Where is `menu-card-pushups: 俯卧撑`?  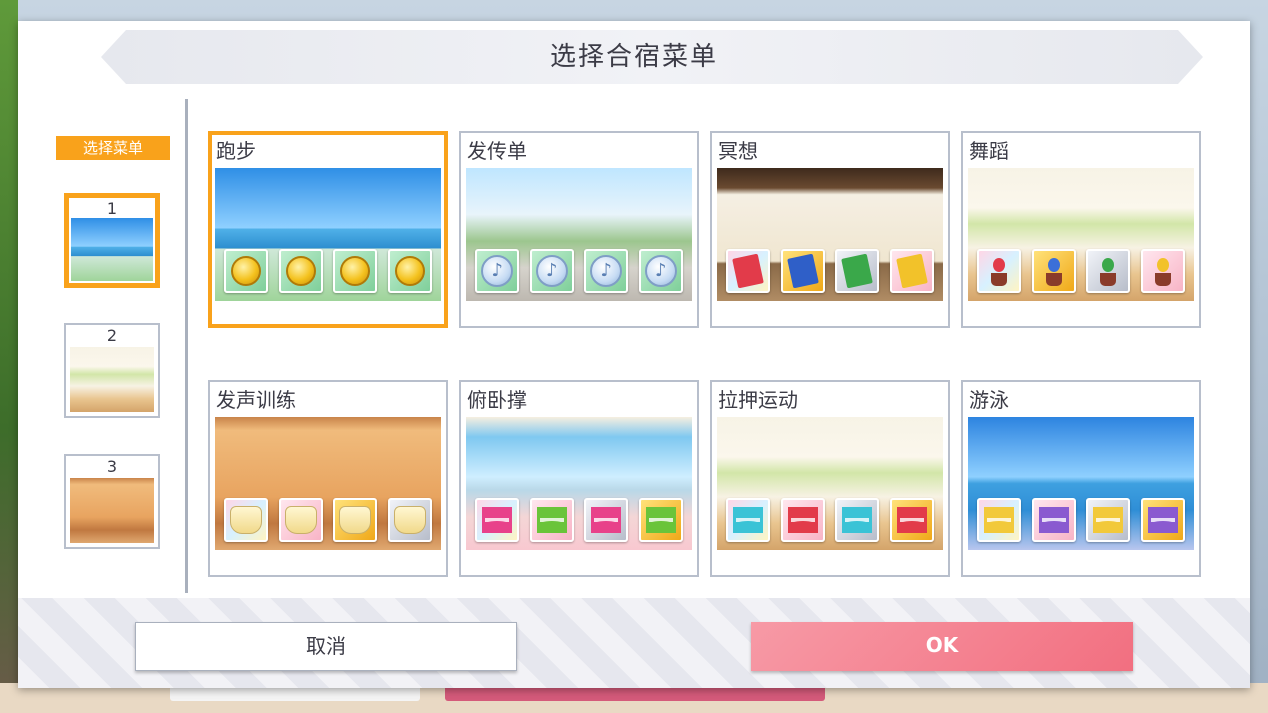 menu-card-pushups: 俯卧撑 is located at coordinates (579, 478).